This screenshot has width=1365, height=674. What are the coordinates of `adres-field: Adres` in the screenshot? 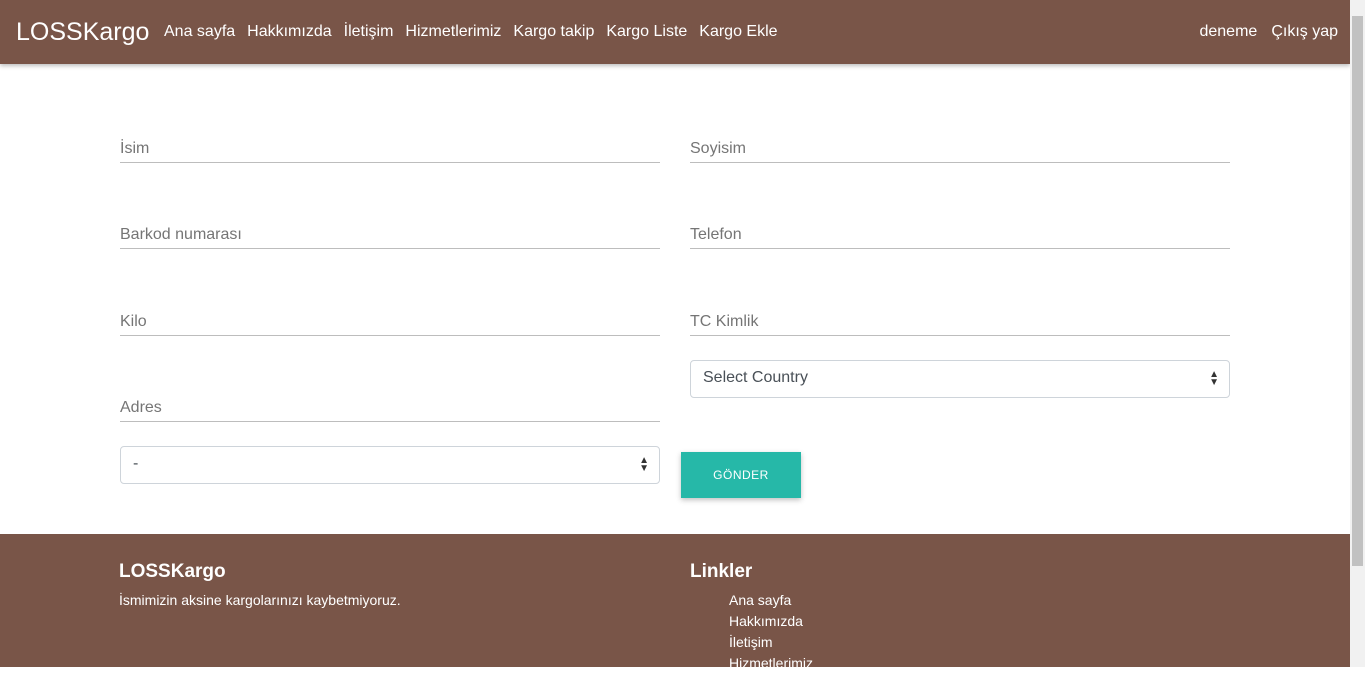 It's located at (390, 407).